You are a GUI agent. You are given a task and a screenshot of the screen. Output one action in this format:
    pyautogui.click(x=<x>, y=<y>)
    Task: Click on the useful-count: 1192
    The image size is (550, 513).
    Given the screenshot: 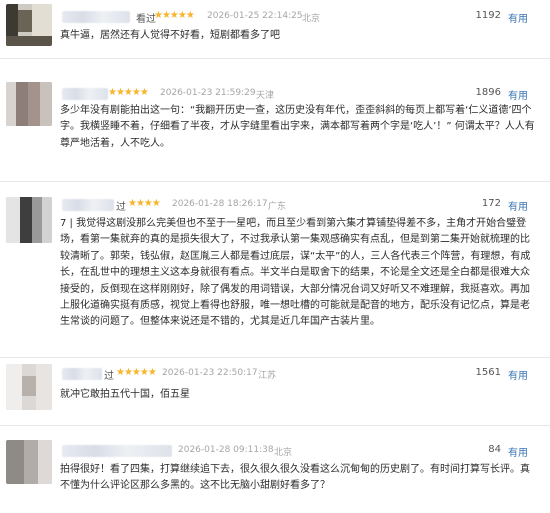 What is the action you would take?
    pyautogui.click(x=488, y=15)
    